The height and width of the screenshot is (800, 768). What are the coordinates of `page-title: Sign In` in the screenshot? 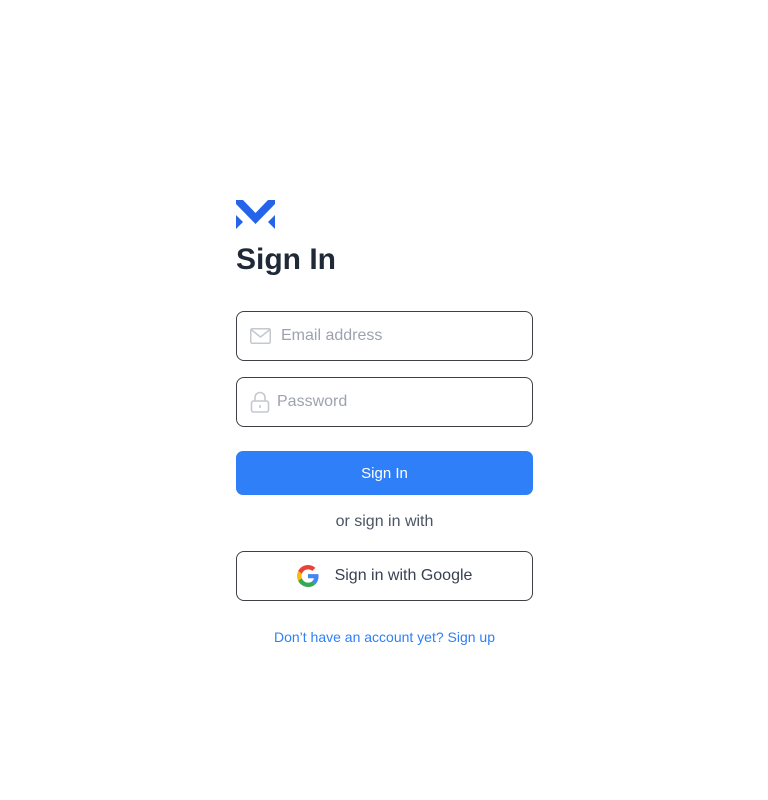 It's located at (286, 259).